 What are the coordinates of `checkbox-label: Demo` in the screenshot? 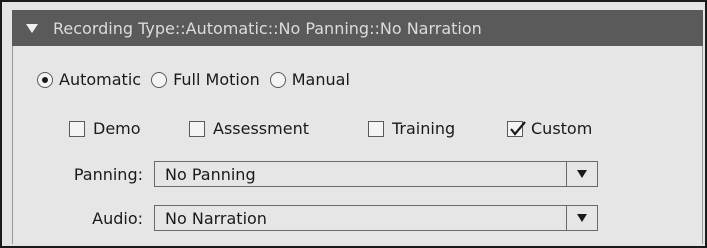 It's located at (117, 128).